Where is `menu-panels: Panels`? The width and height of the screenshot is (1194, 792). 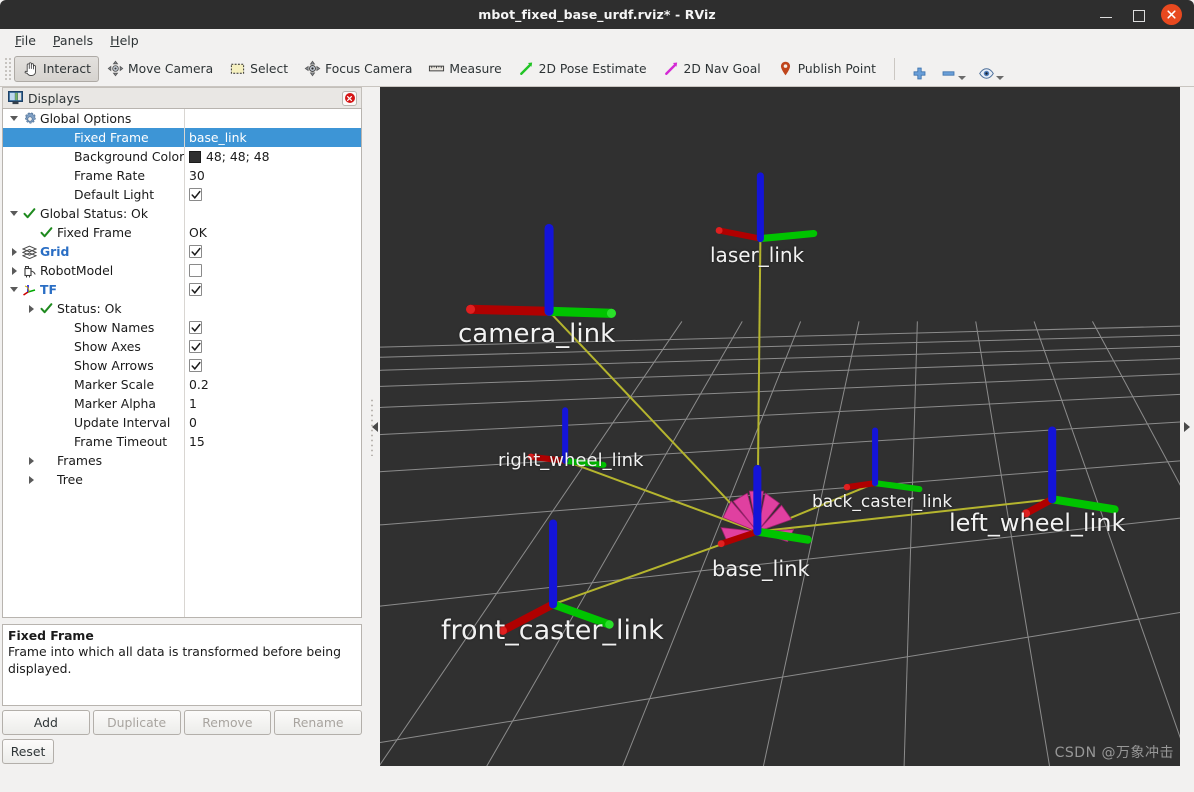
menu-panels: Panels is located at coordinates (73, 40).